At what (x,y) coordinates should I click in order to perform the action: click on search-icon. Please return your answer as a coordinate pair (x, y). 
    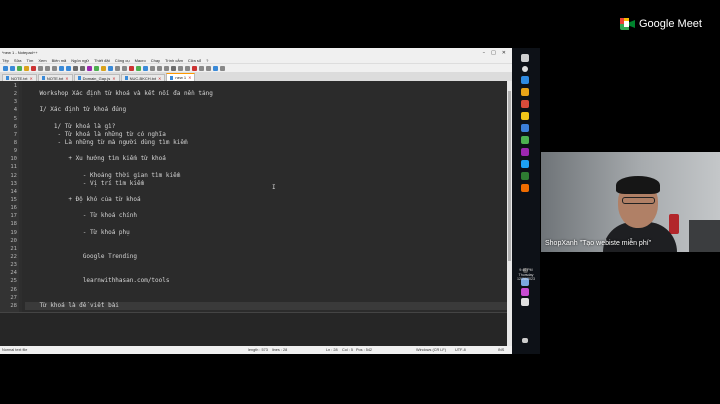
    Looking at the image, I should click on (525, 69).